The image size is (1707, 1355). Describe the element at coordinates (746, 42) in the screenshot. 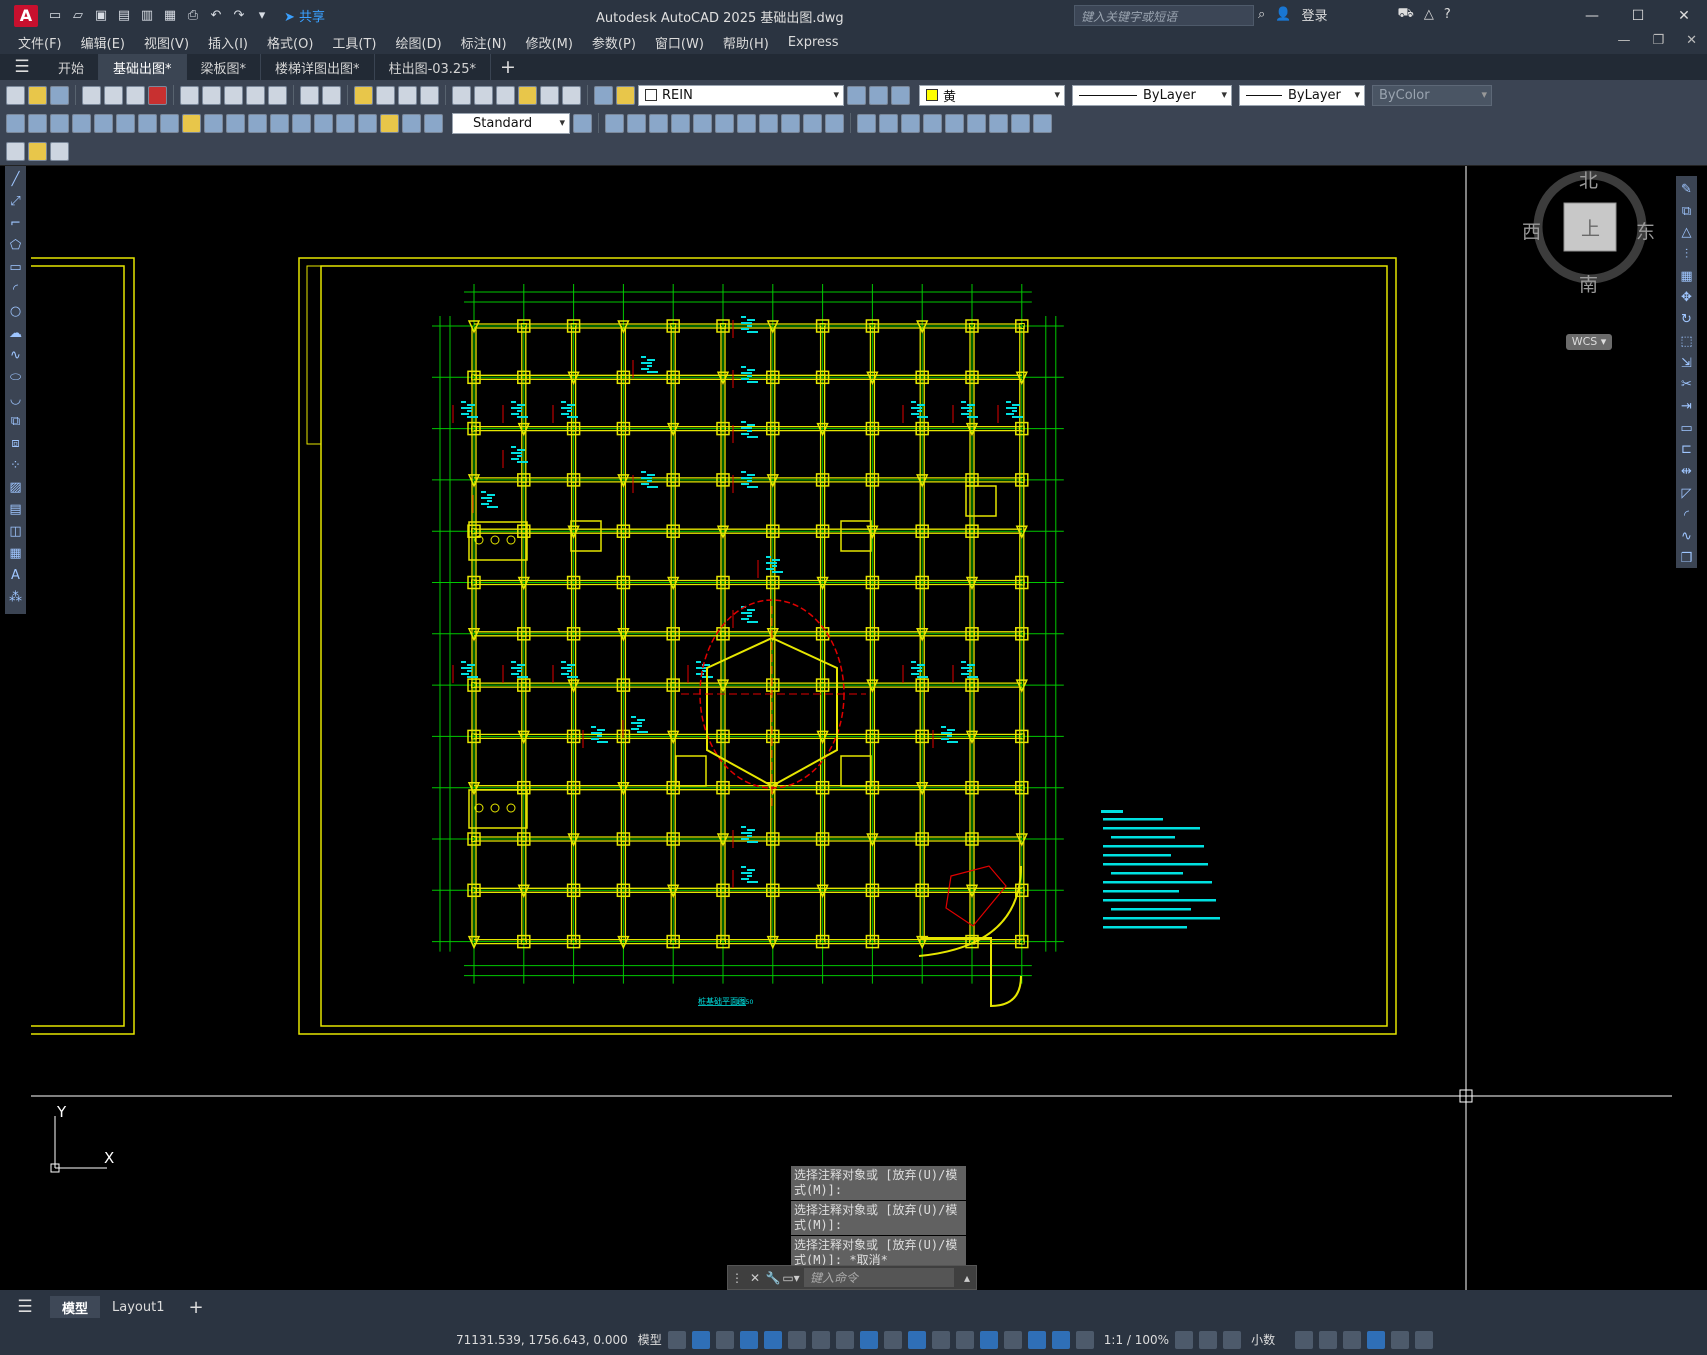

I see `menu-help: 帮助(H)` at that location.